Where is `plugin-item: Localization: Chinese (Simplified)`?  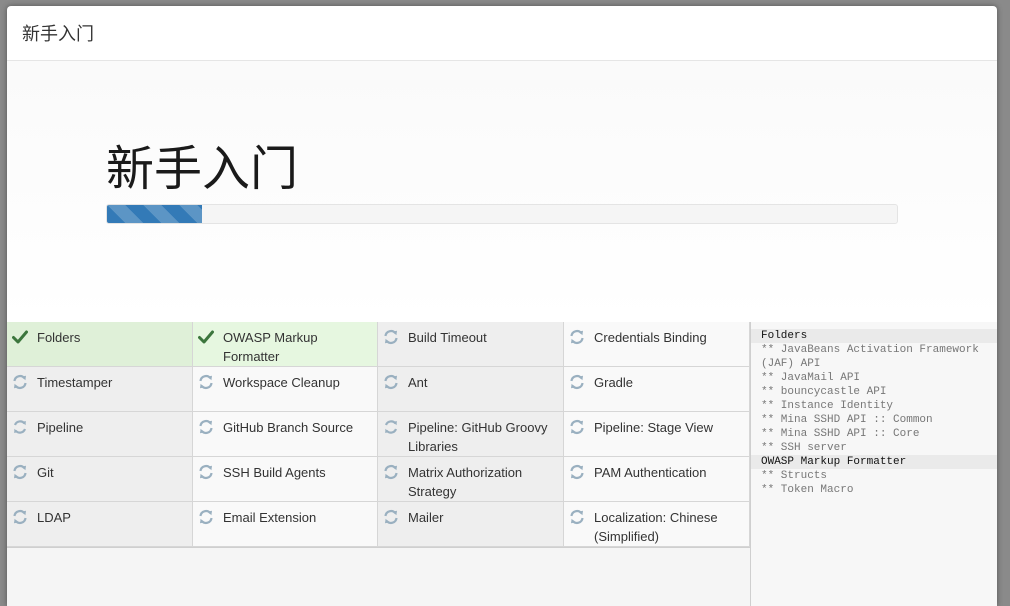 plugin-item: Localization: Chinese (Simplified) is located at coordinates (657, 524).